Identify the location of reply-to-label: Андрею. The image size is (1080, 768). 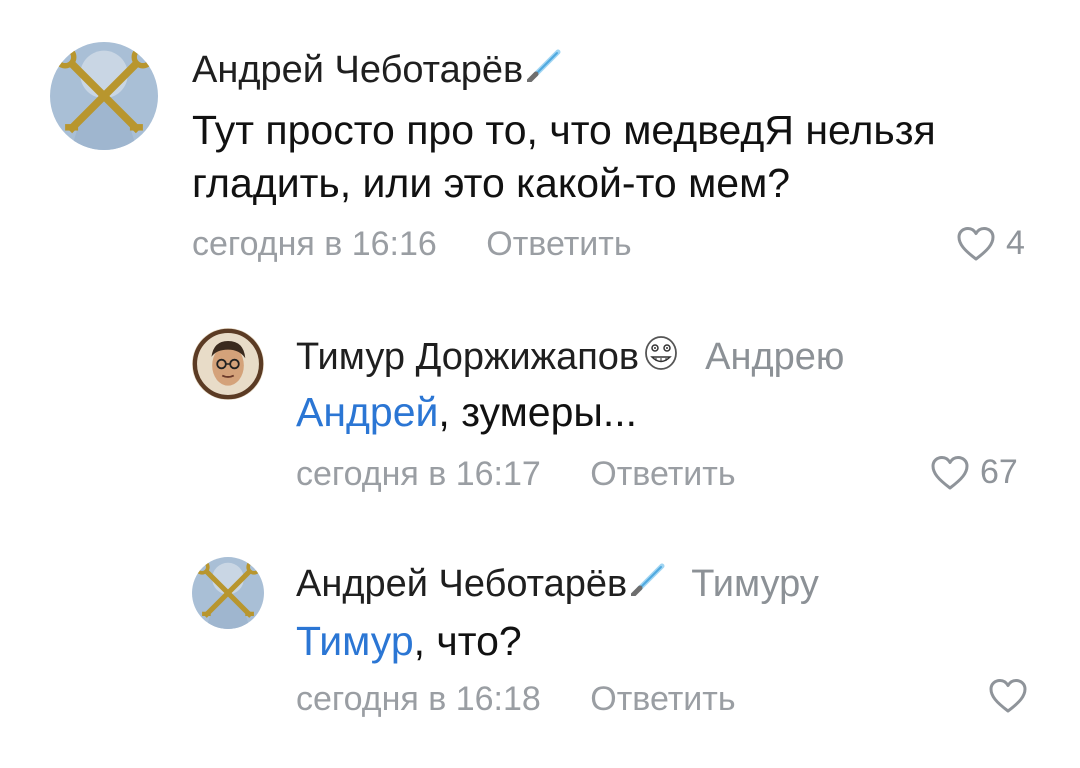
(774, 357).